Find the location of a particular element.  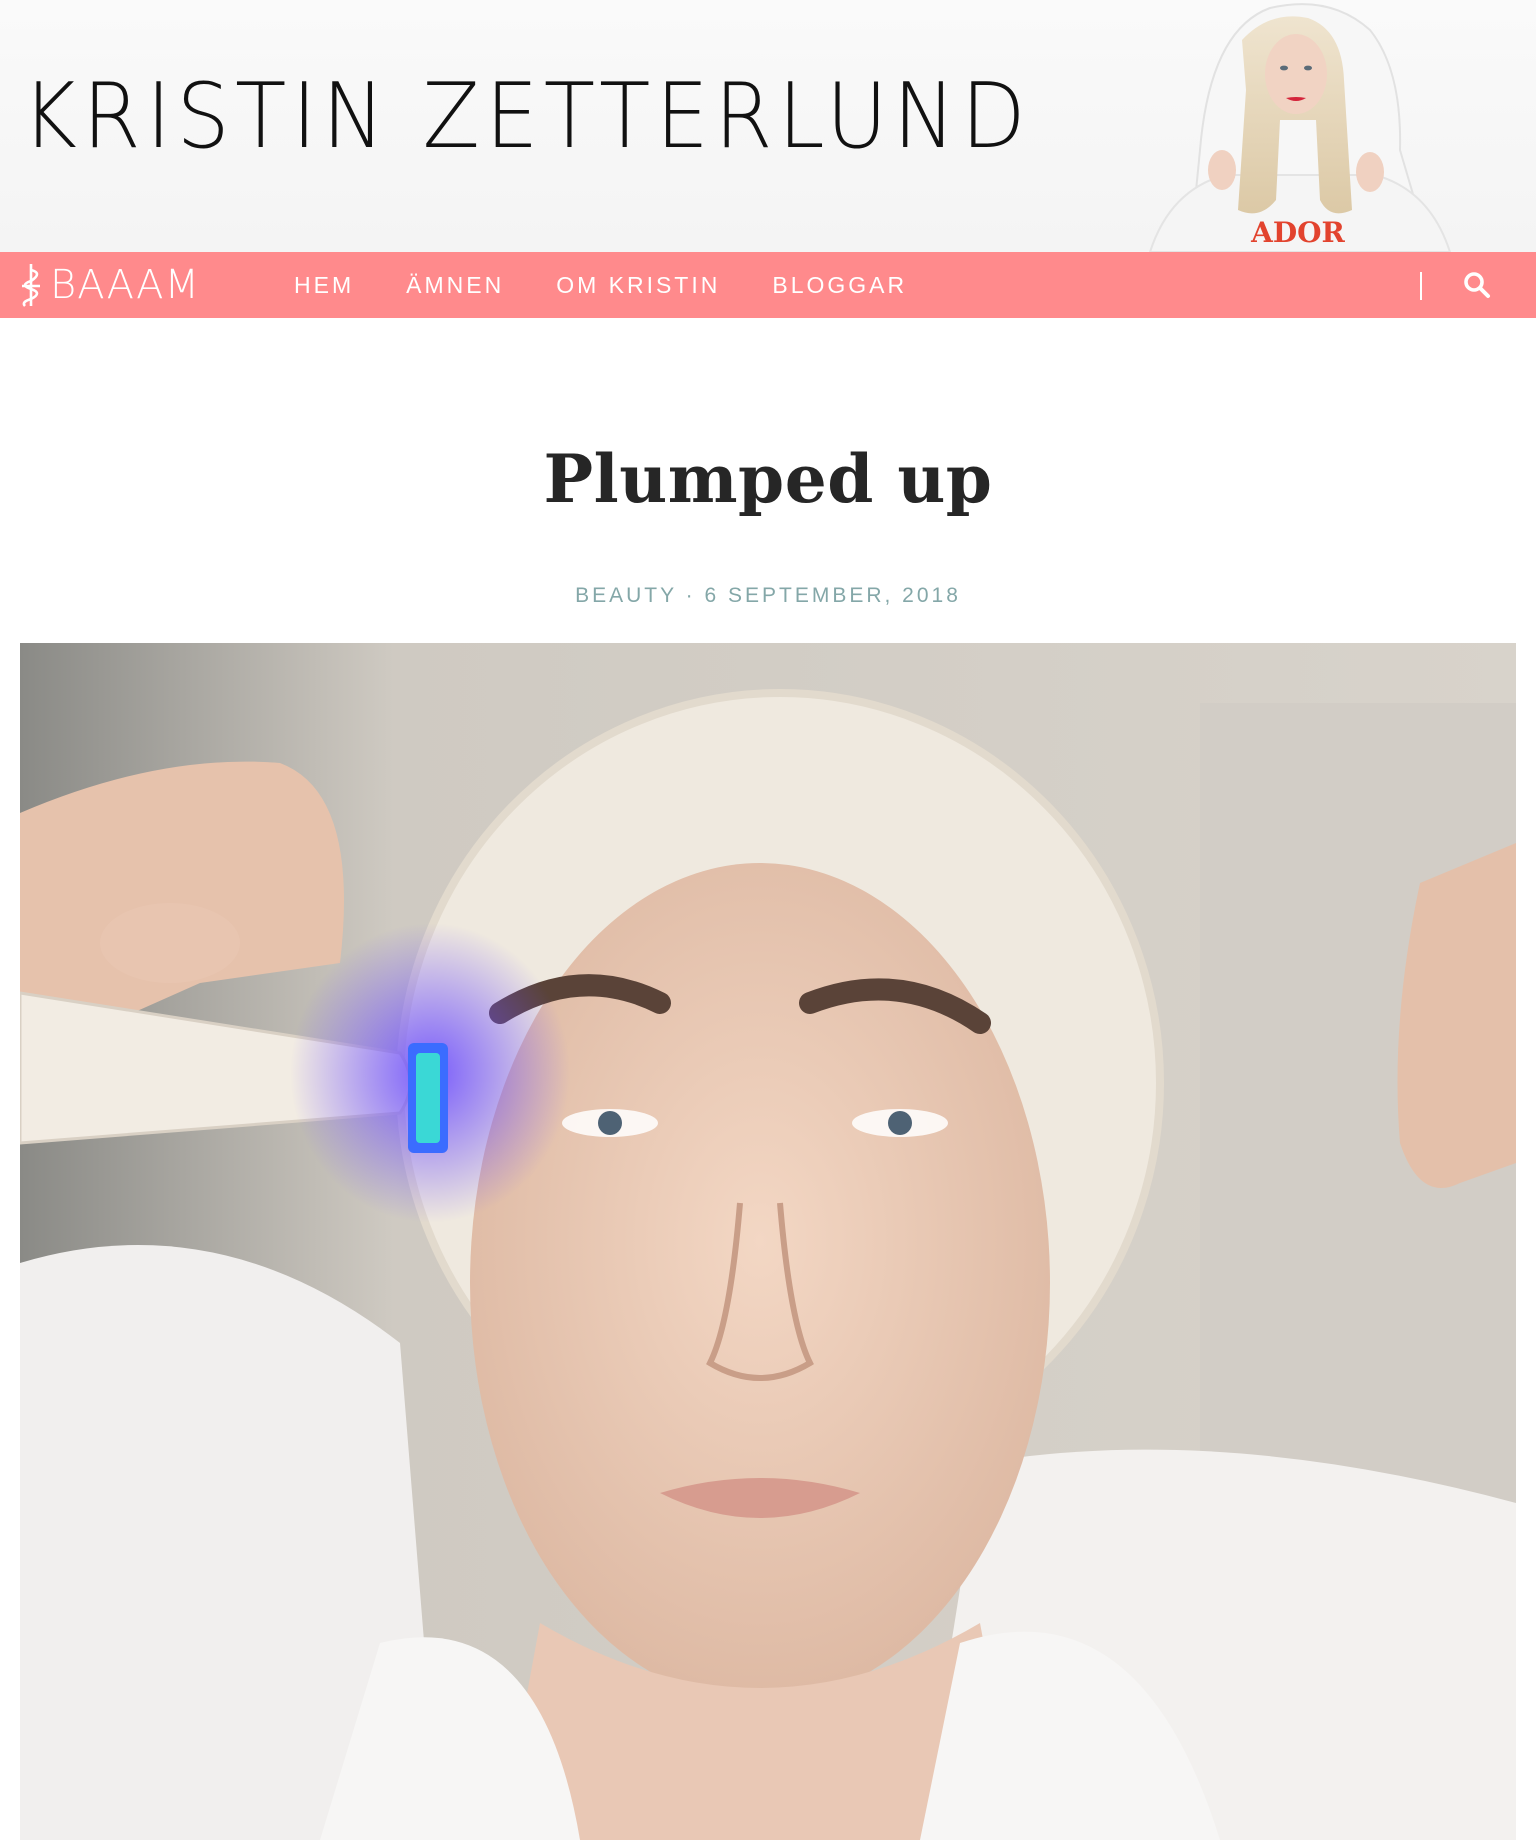

post-date: 6 SEPTEMBER, 2018 is located at coordinates (832, 595).